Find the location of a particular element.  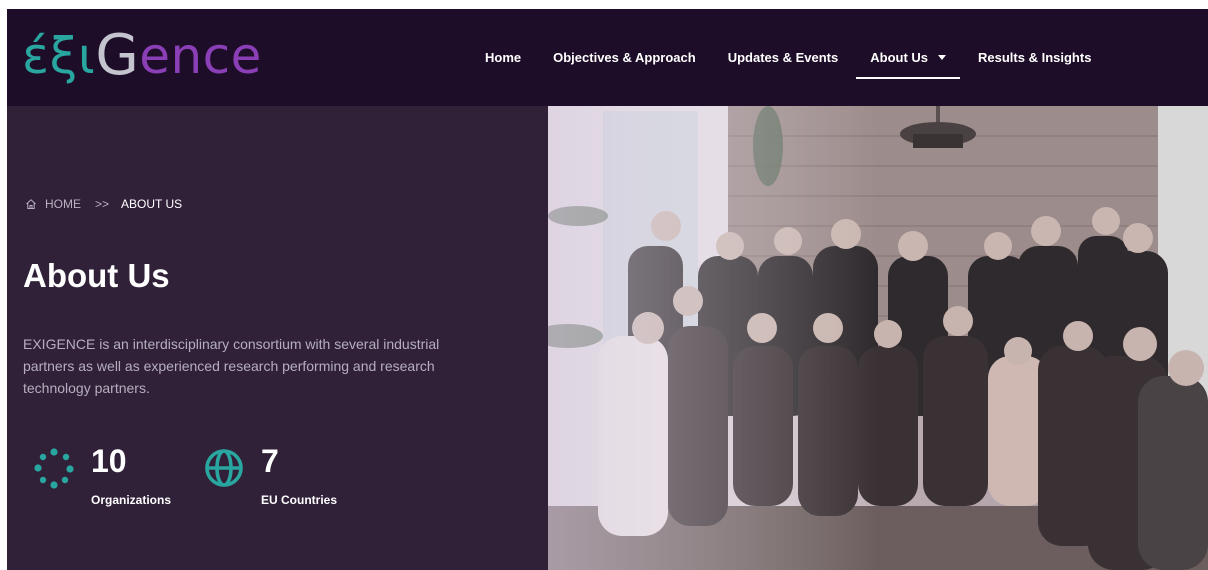

breadcrumb: HOME >> ABOUT US is located at coordinates (103, 204).